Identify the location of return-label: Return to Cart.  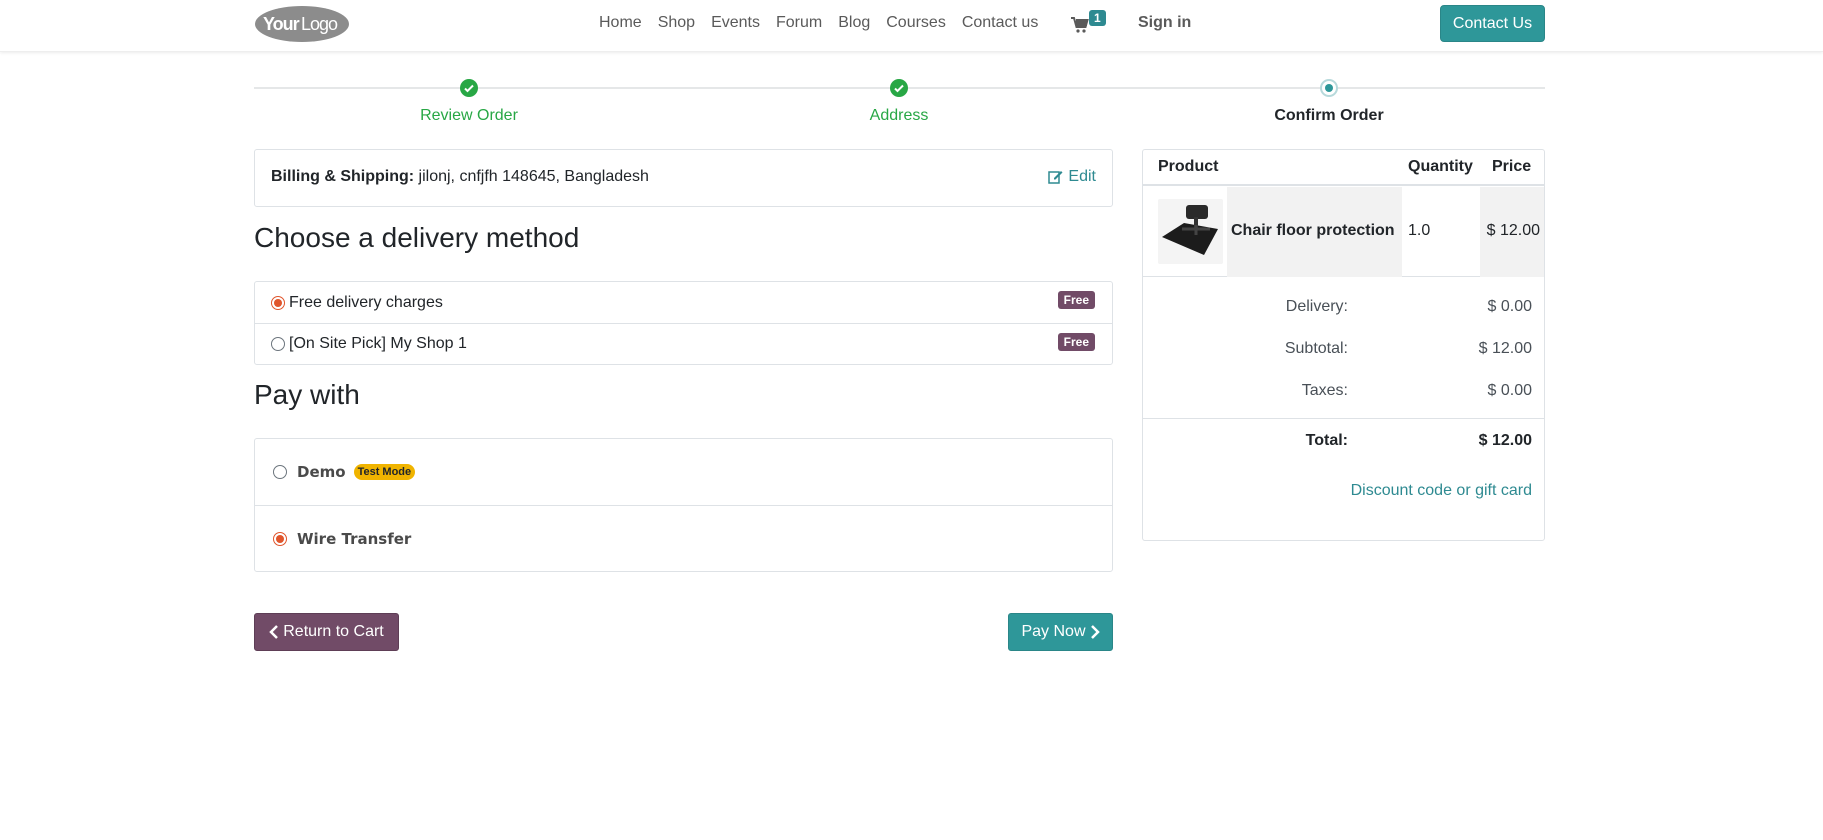
(333, 631).